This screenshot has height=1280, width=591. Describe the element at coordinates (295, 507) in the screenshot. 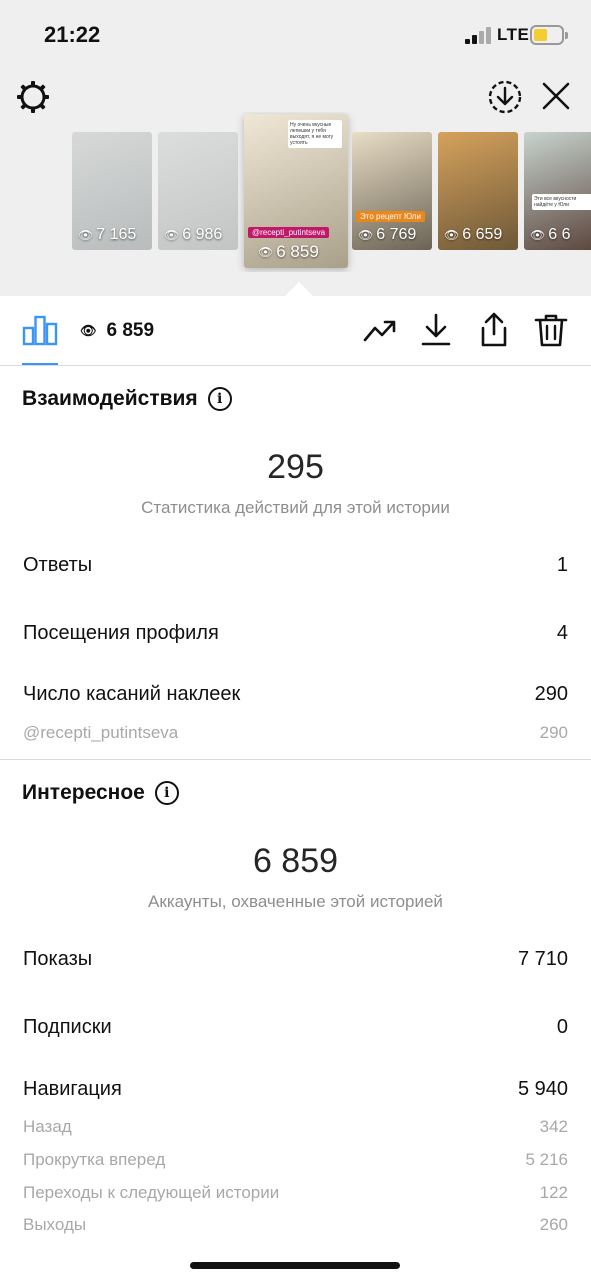

I see `interactions-subtitle: Статистика действий для этой истории` at that location.